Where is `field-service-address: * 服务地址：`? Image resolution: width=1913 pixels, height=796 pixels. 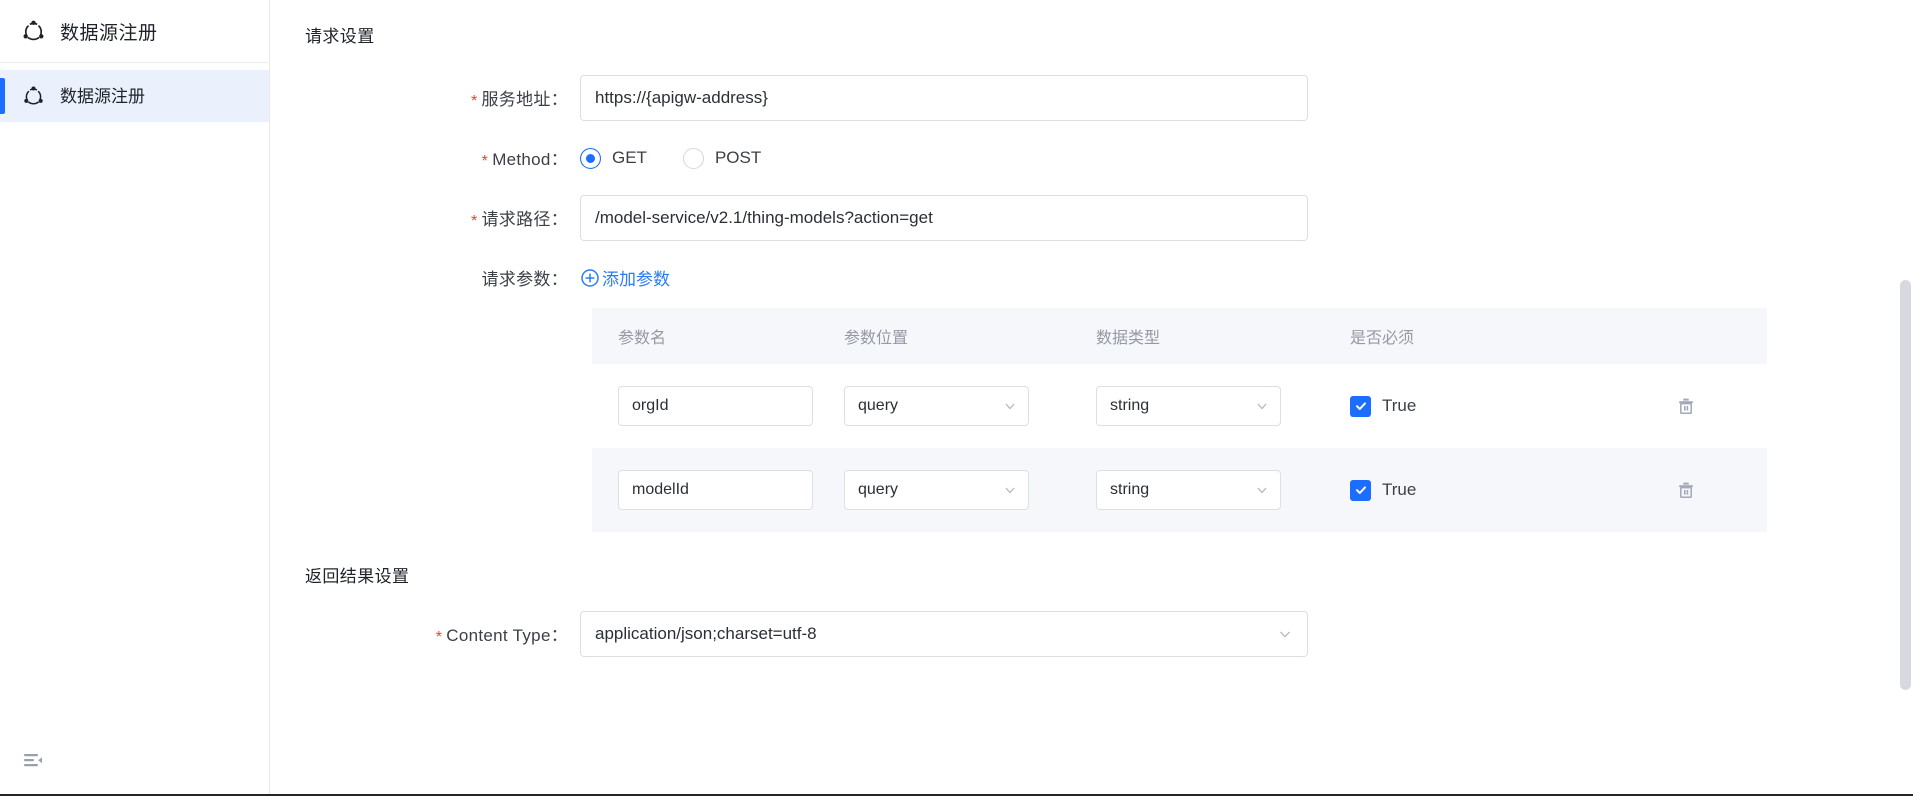
field-service-address: * 服务地址： is located at coordinates (1109, 98).